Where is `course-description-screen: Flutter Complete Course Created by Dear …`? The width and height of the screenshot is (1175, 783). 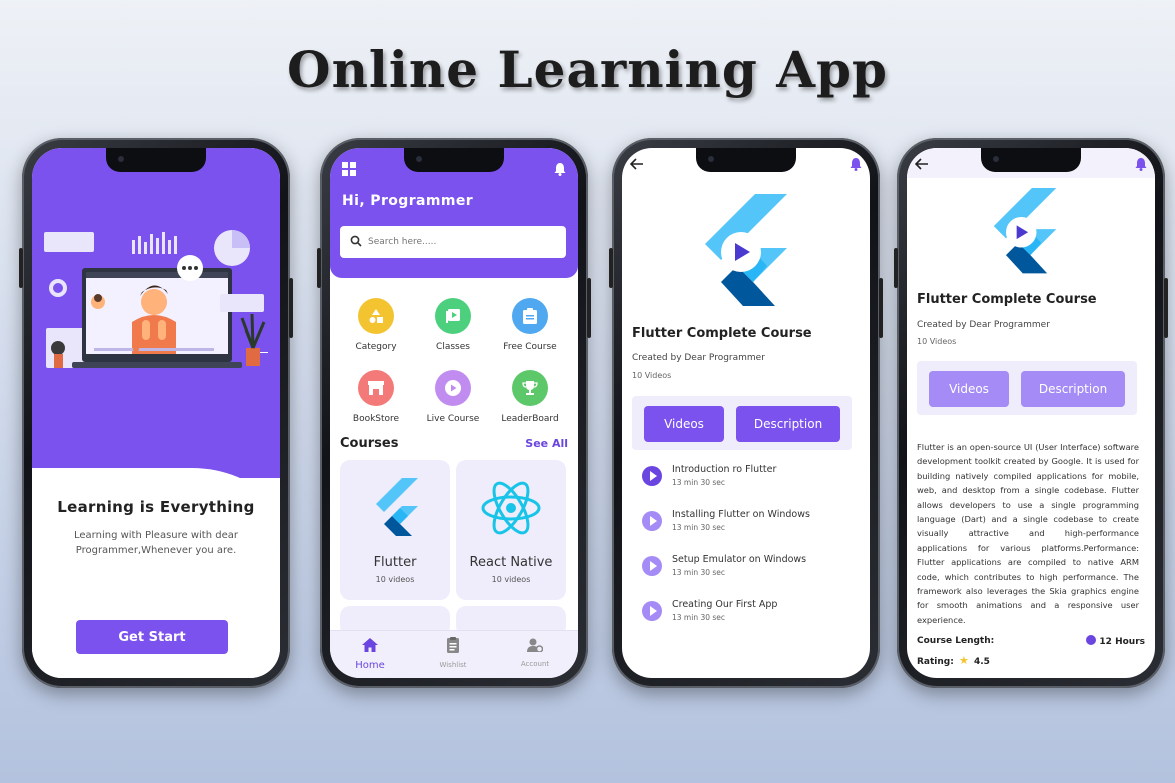 course-description-screen: Flutter Complete Course Created by Dear … is located at coordinates (1031, 413).